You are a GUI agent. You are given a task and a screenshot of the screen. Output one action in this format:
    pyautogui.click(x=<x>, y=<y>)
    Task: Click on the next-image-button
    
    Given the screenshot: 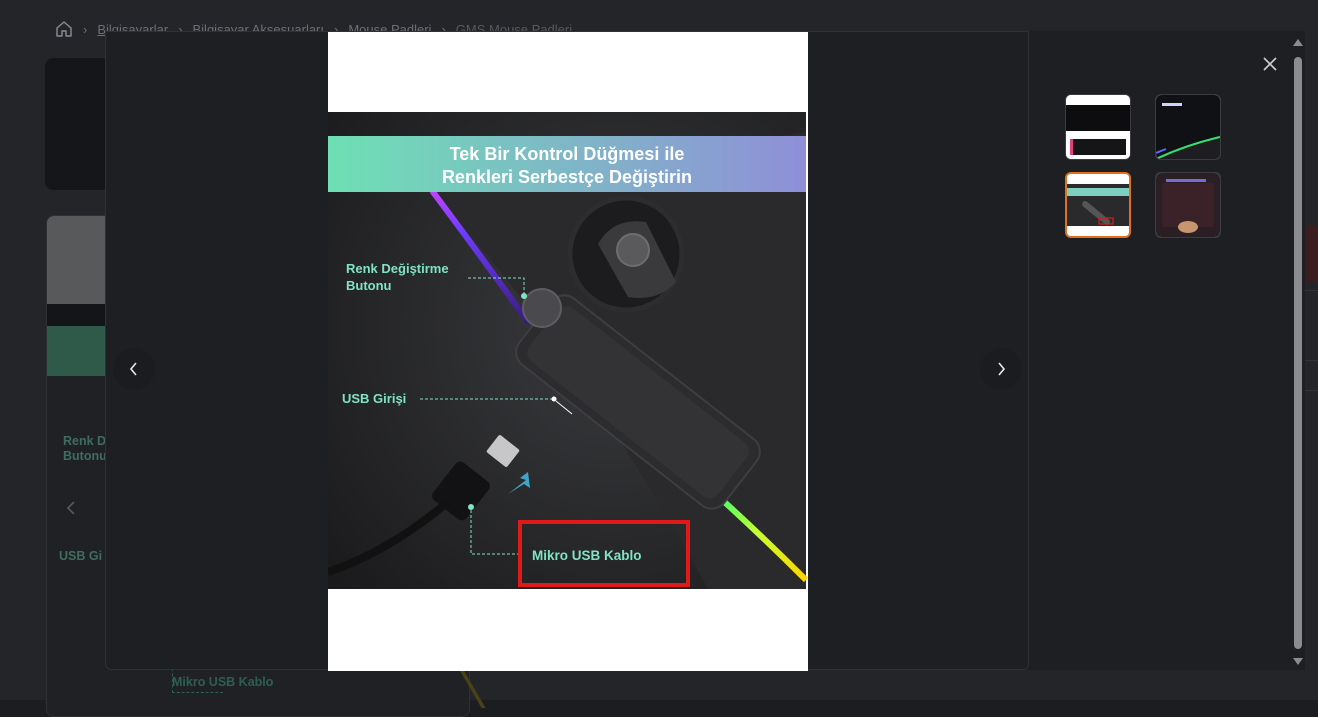 What is the action you would take?
    pyautogui.click(x=1001, y=369)
    